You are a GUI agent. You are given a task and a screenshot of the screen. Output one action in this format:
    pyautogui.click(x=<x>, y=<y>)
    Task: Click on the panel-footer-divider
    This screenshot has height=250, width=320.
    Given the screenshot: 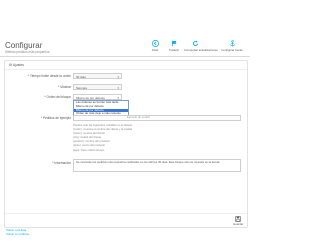 What is the action you would take?
    pyautogui.click(x=126, y=213)
    